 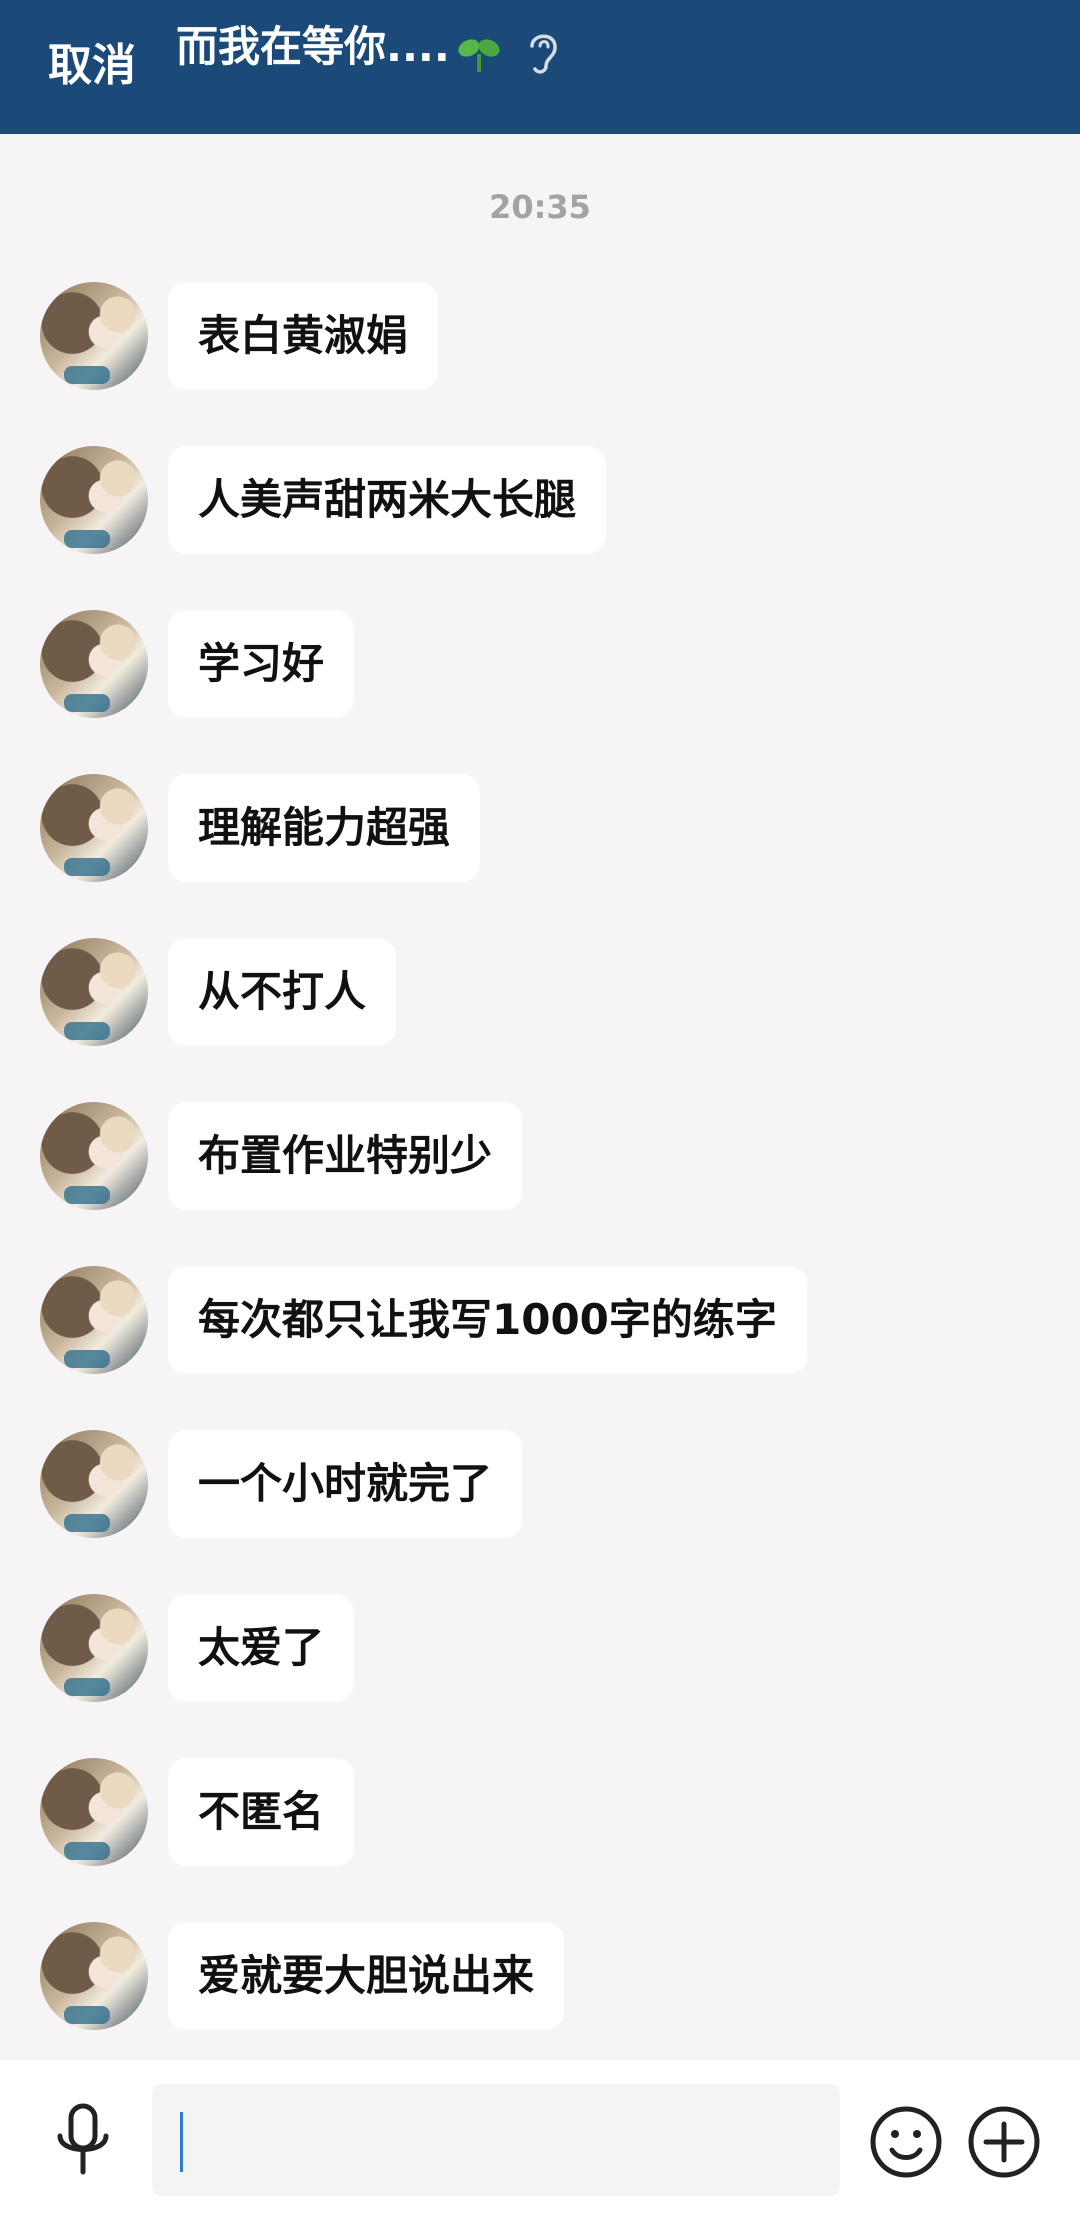 I want to click on message-row: 理解能力超强, so click(x=540, y=829).